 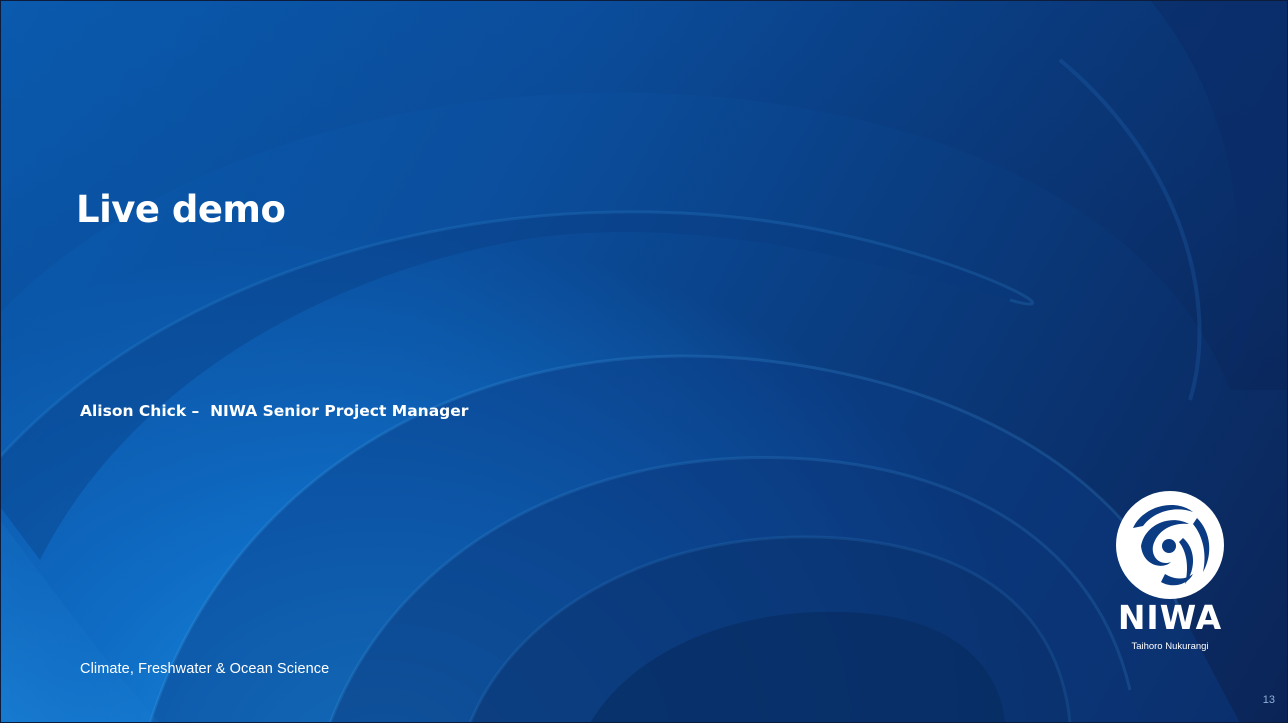 I want to click on niwa-subtitle: Taihoro Nukurangi, so click(x=1170, y=646).